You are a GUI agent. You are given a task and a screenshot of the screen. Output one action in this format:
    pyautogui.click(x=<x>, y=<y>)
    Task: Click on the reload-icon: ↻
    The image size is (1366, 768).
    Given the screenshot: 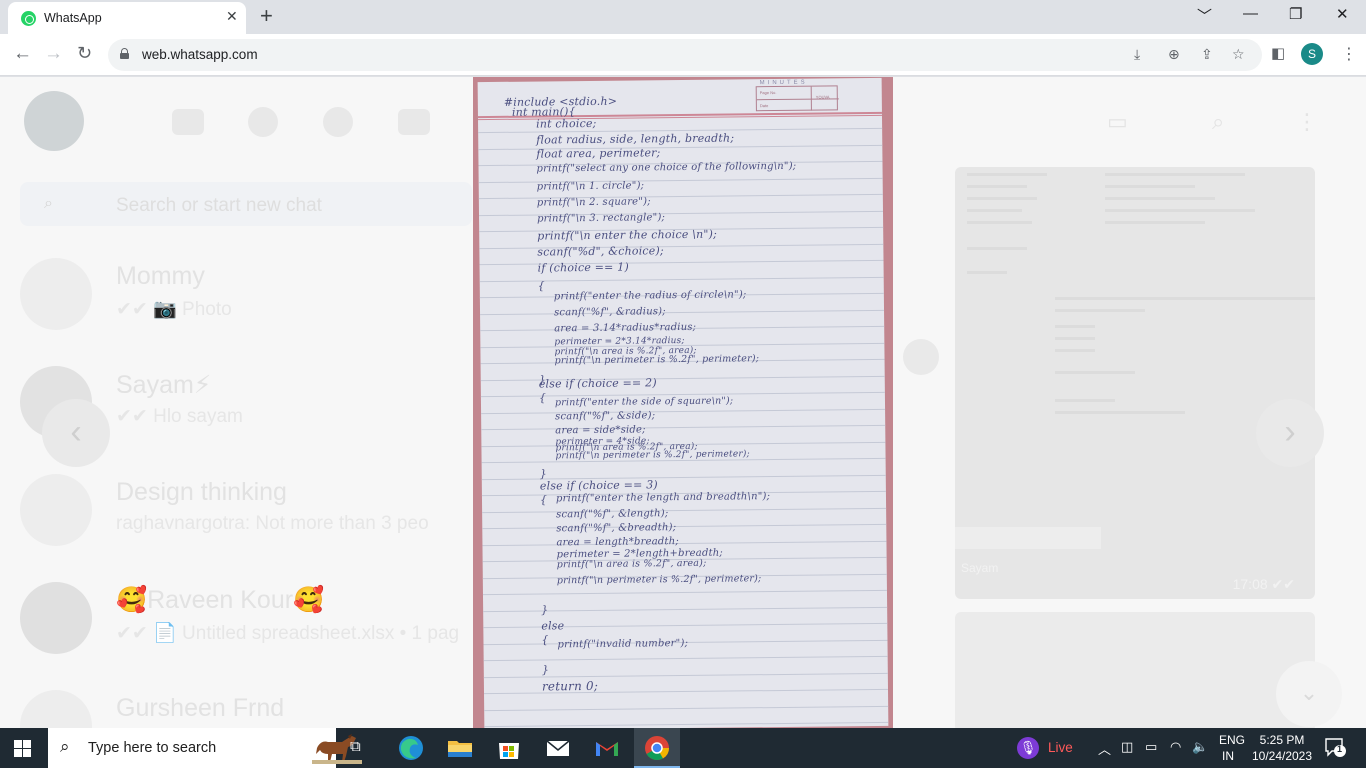 What is the action you would take?
    pyautogui.click(x=84, y=53)
    